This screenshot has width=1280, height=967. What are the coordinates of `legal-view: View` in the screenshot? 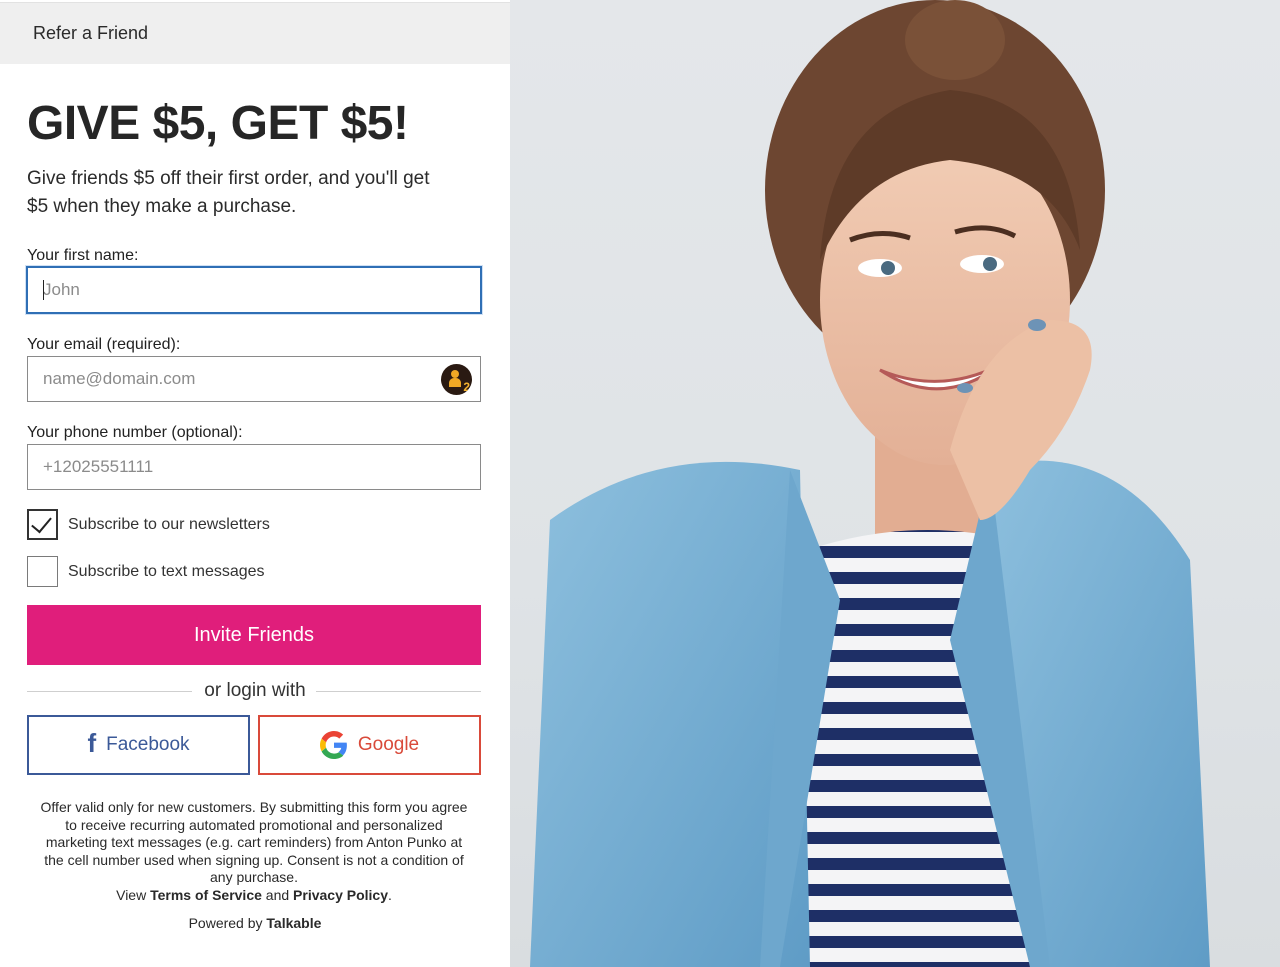 It's located at (131, 894).